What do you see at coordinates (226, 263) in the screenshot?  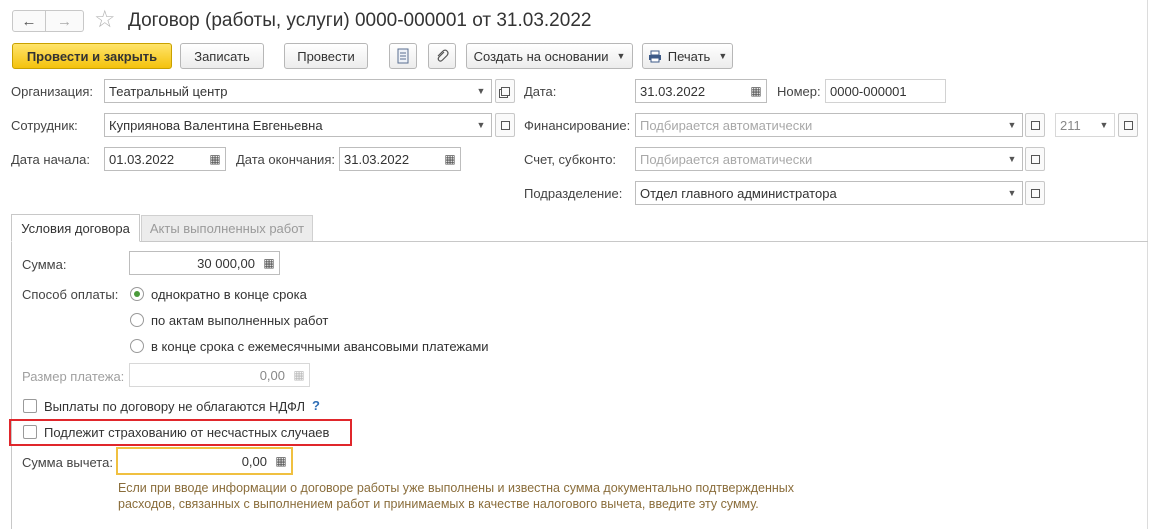 I see `sum-value: 30 000,00` at bounding box center [226, 263].